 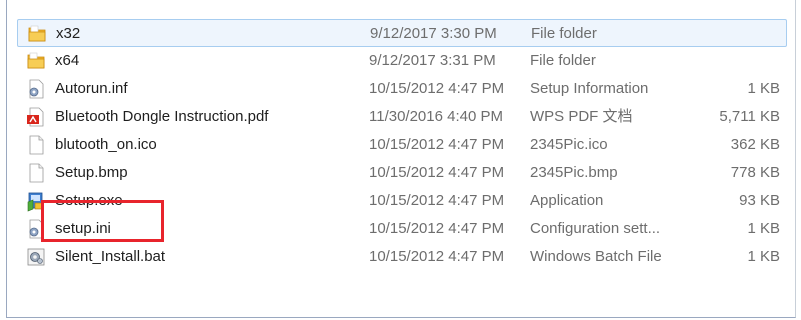 I want to click on file-size: 778 KB, so click(x=755, y=172).